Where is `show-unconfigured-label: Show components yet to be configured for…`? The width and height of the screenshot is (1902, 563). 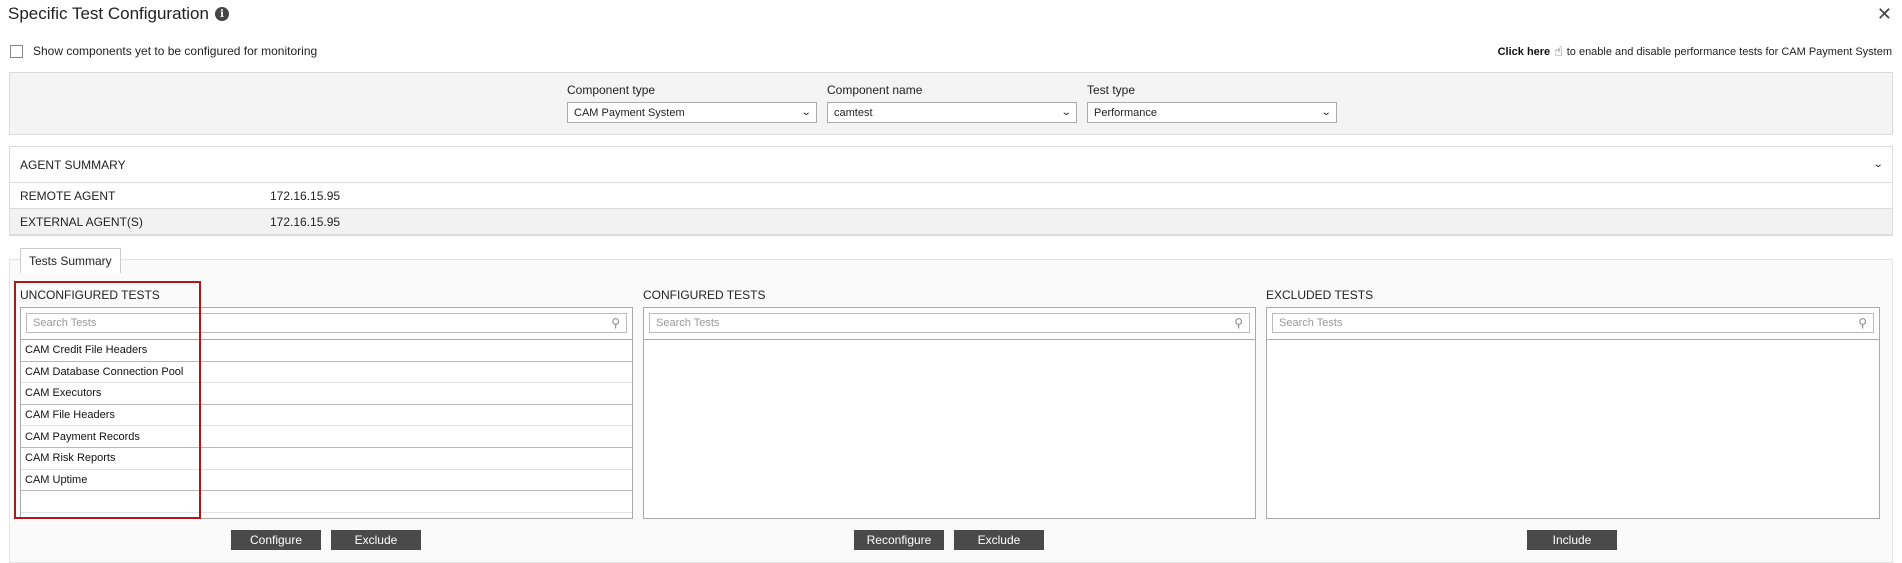 show-unconfigured-label: Show components yet to be configured for… is located at coordinates (175, 51).